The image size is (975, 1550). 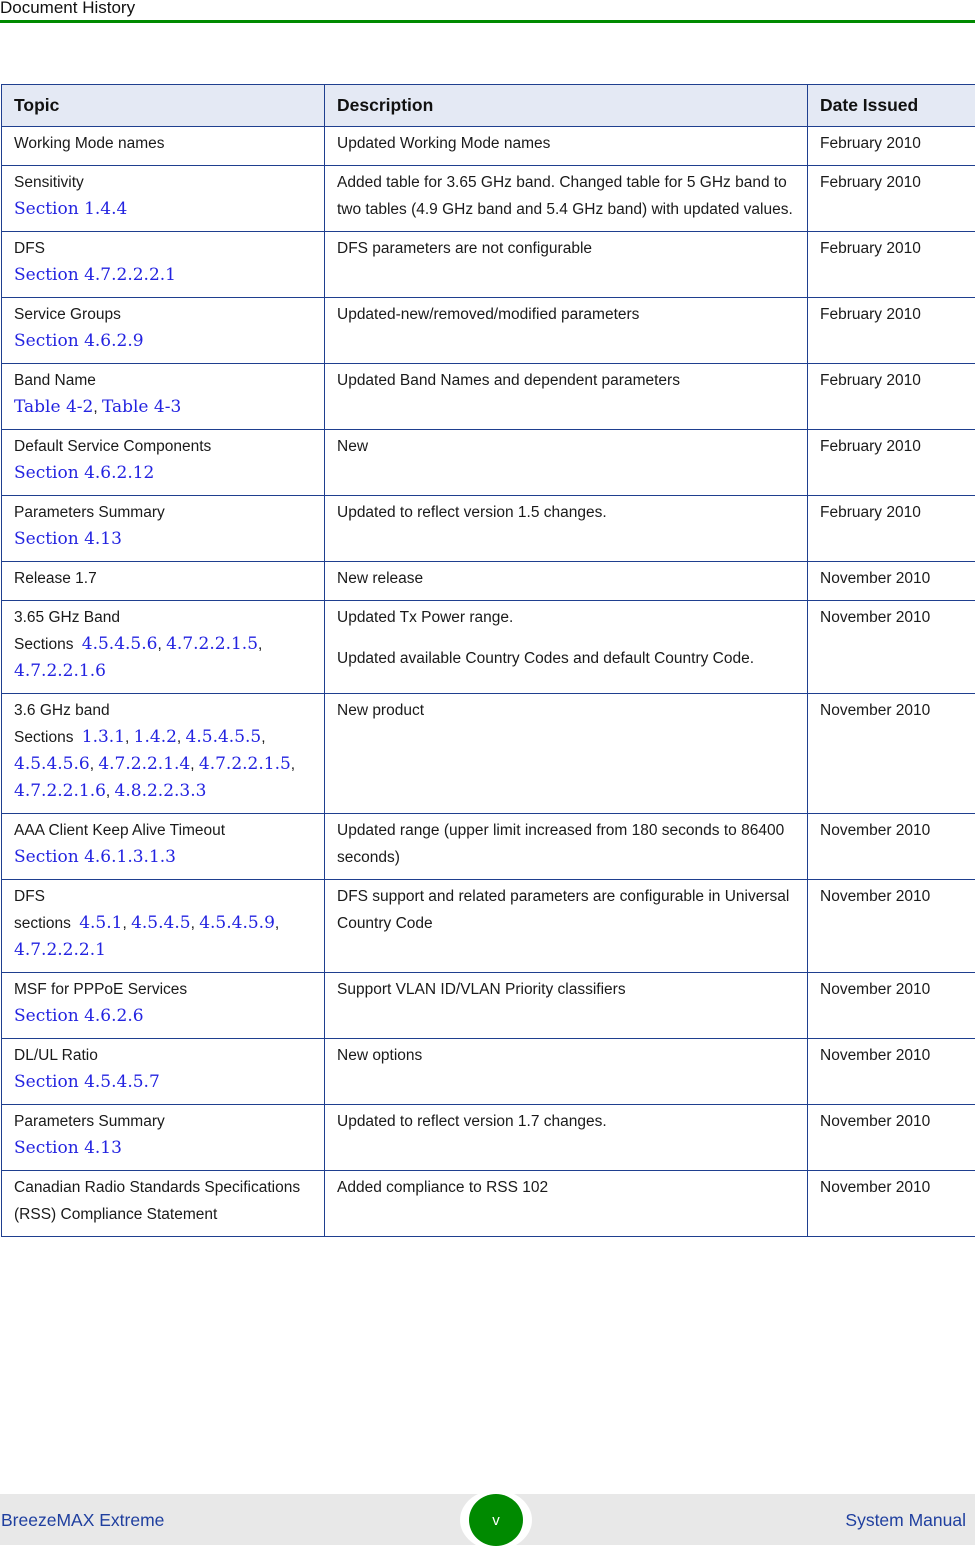 I want to click on topic-text: Working Mode names, so click(x=163, y=143).